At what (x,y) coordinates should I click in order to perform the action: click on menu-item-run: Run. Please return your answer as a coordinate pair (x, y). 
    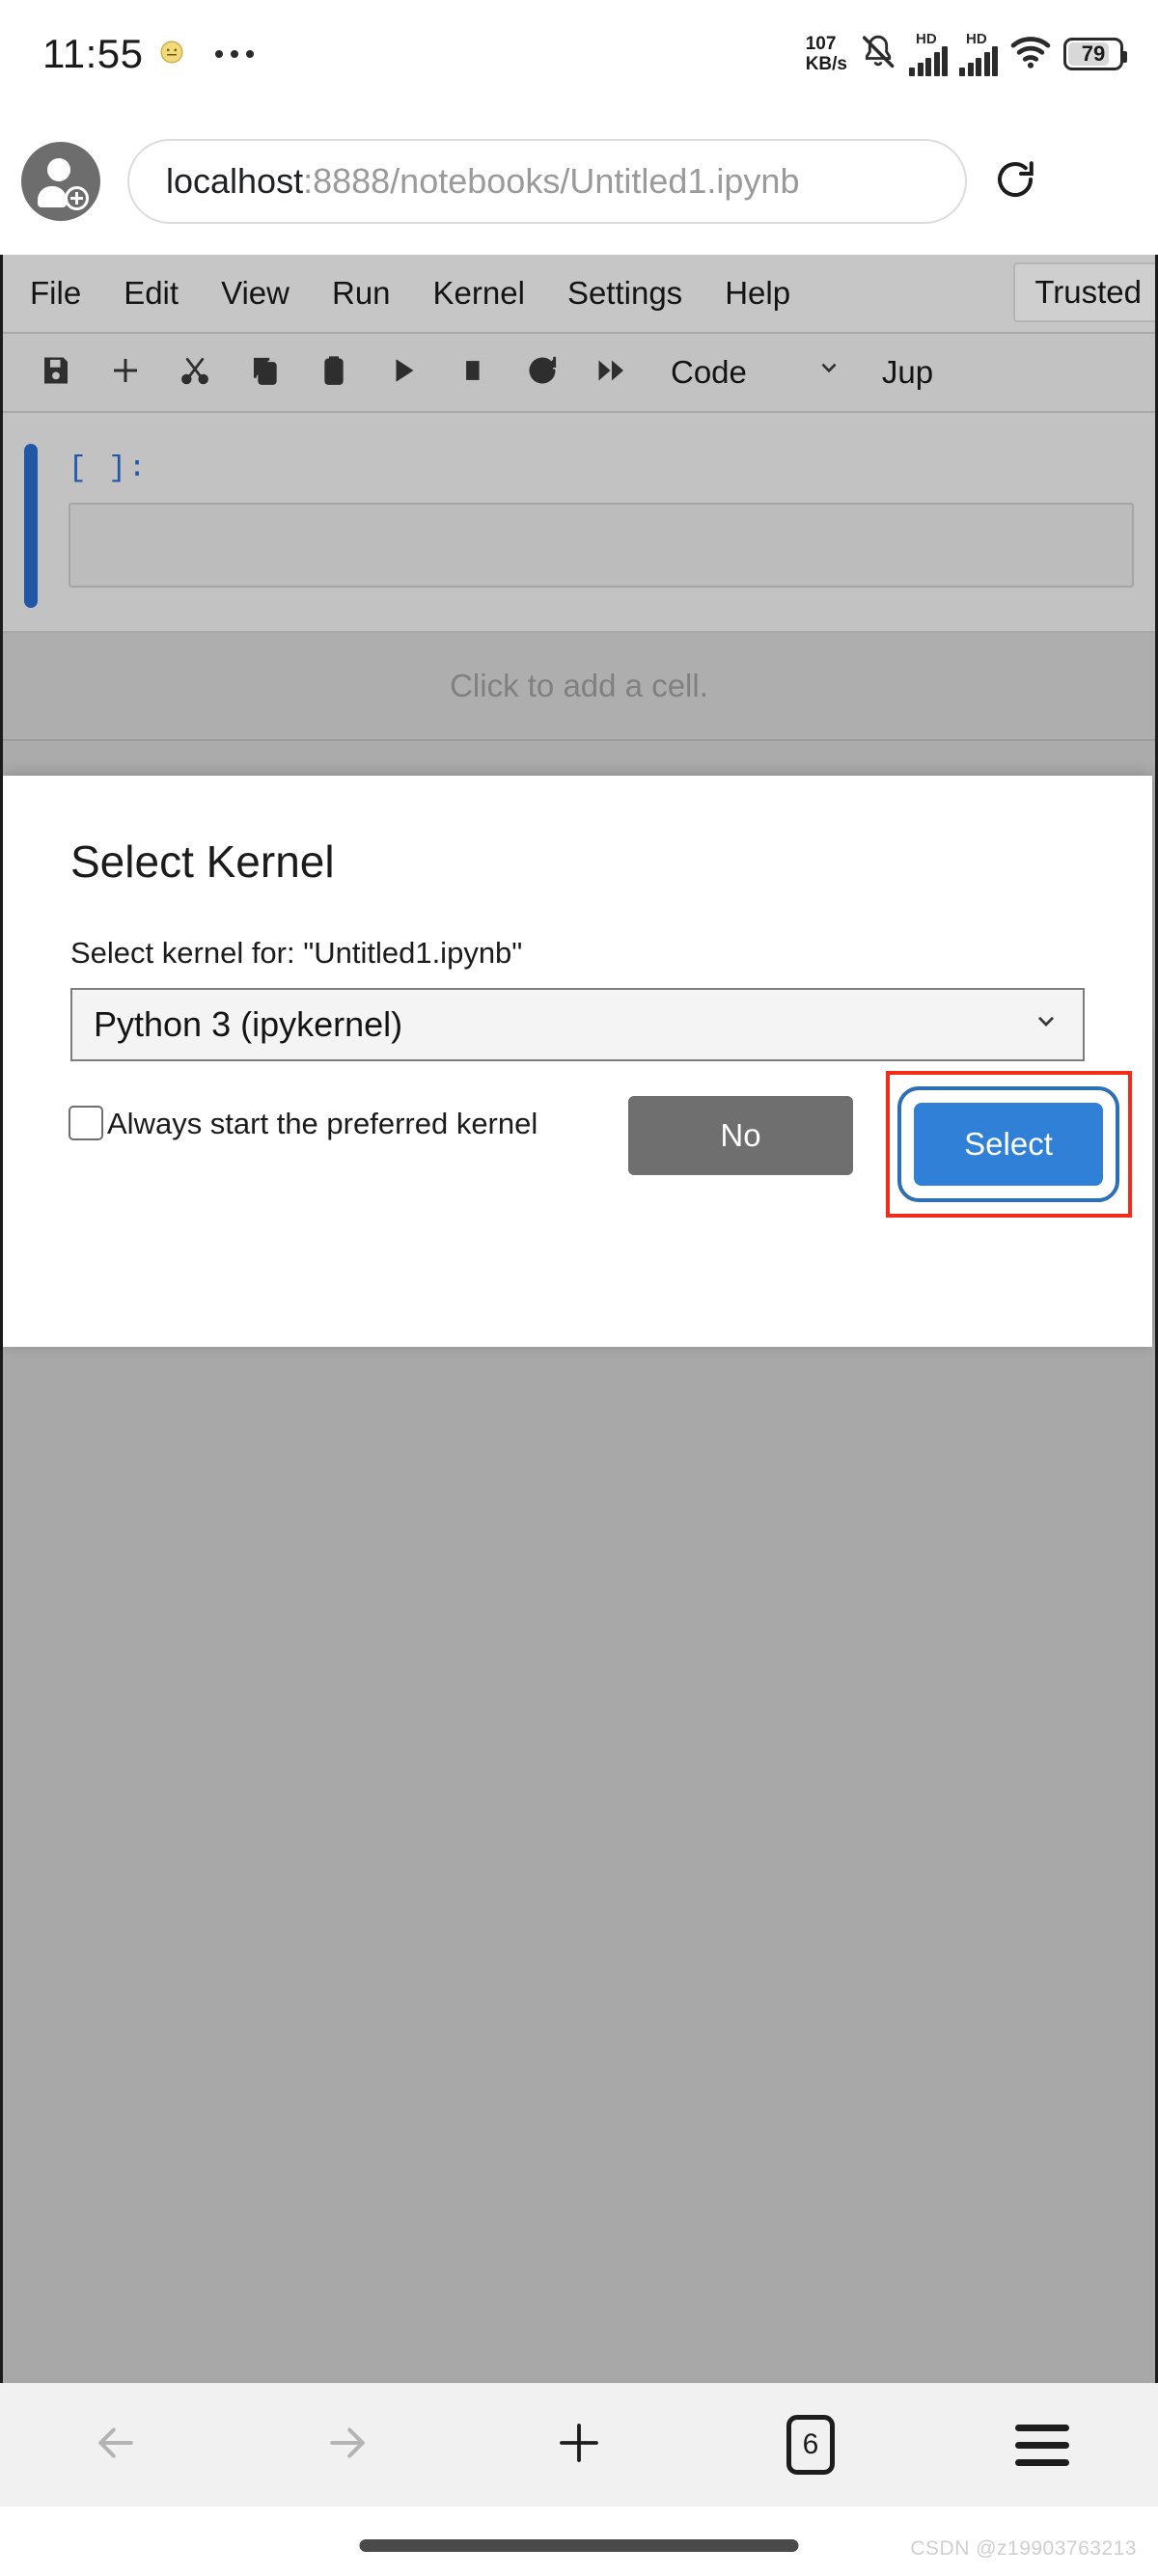
    Looking at the image, I should click on (361, 294).